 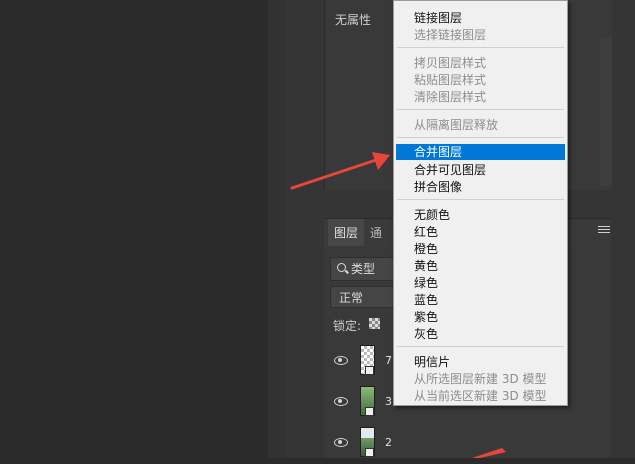 I want to click on properties-scrollbar, so click(x=606, y=112).